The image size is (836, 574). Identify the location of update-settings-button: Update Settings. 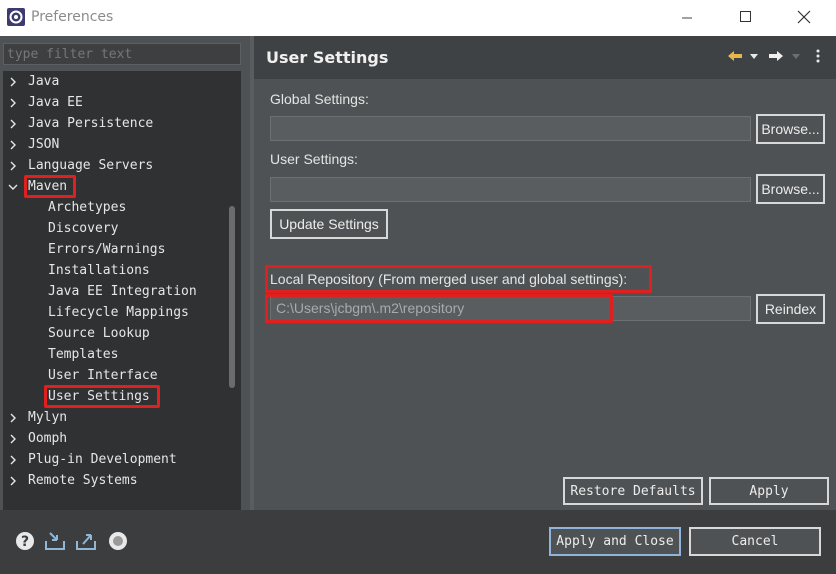
(329, 224).